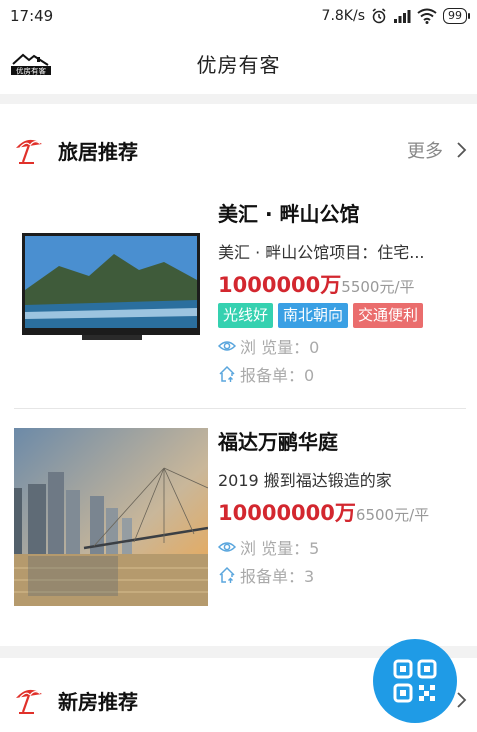 This screenshot has height=732, width=477. What do you see at coordinates (238, 16) in the screenshot?
I see `status-bar: 17:49 7.8K/s 99` at bounding box center [238, 16].